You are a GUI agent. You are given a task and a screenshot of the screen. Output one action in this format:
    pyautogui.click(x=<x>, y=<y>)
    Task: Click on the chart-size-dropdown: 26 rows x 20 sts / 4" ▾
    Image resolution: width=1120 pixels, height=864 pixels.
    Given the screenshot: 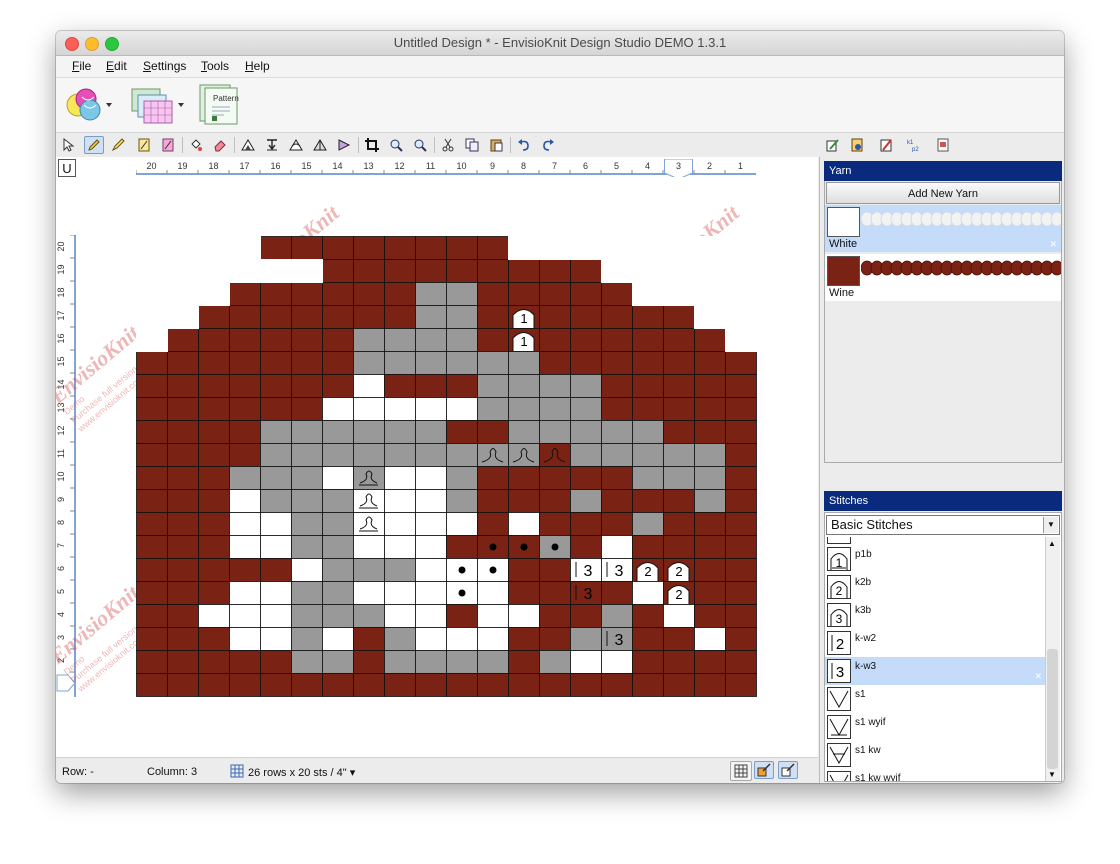 What is the action you would take?
    pyautogui.click(x=301, y=772)
    